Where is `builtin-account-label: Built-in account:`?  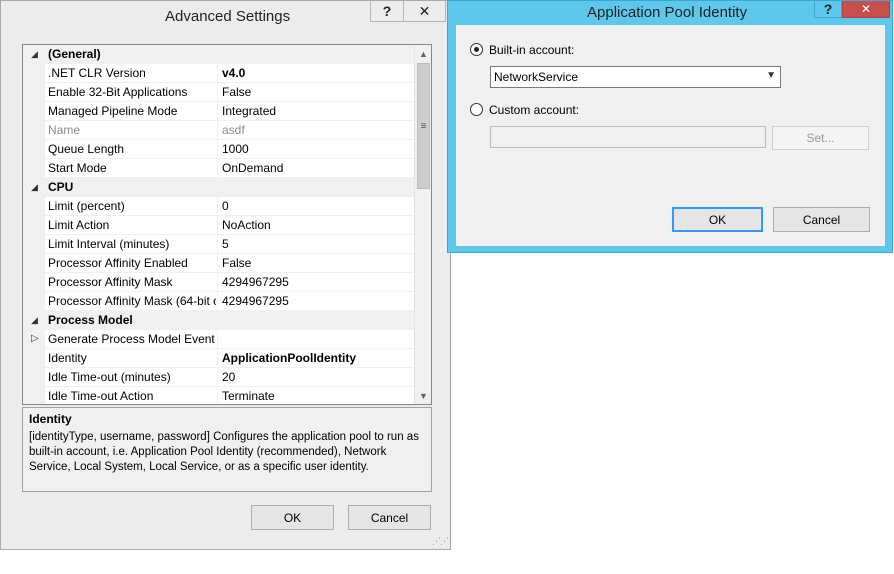
builtin-account-label: Built-in account: is located at coordinates (531, 50).